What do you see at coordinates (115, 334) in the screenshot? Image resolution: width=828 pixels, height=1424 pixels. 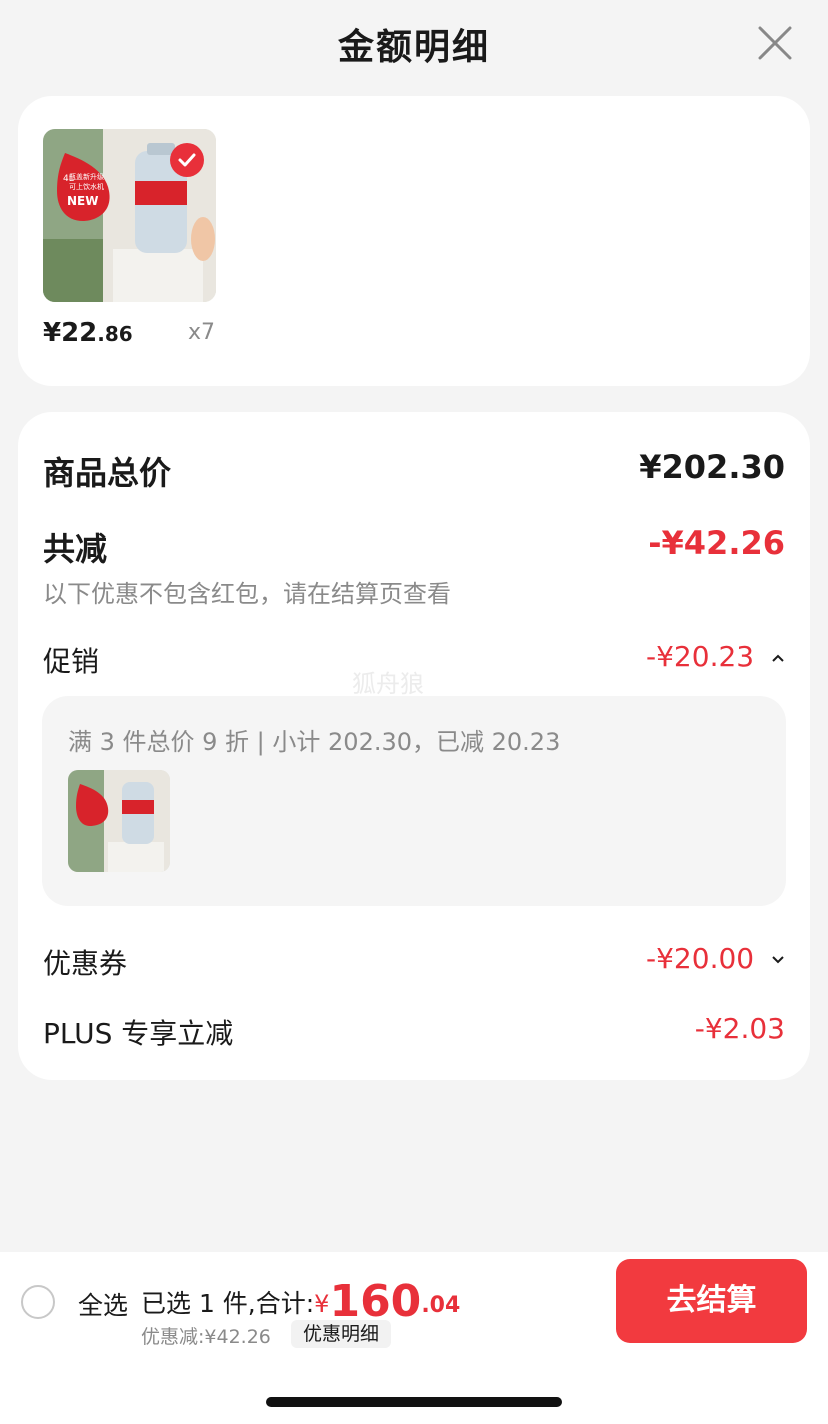 I see `price-decimal: .86` at bounding box center [115, 334].